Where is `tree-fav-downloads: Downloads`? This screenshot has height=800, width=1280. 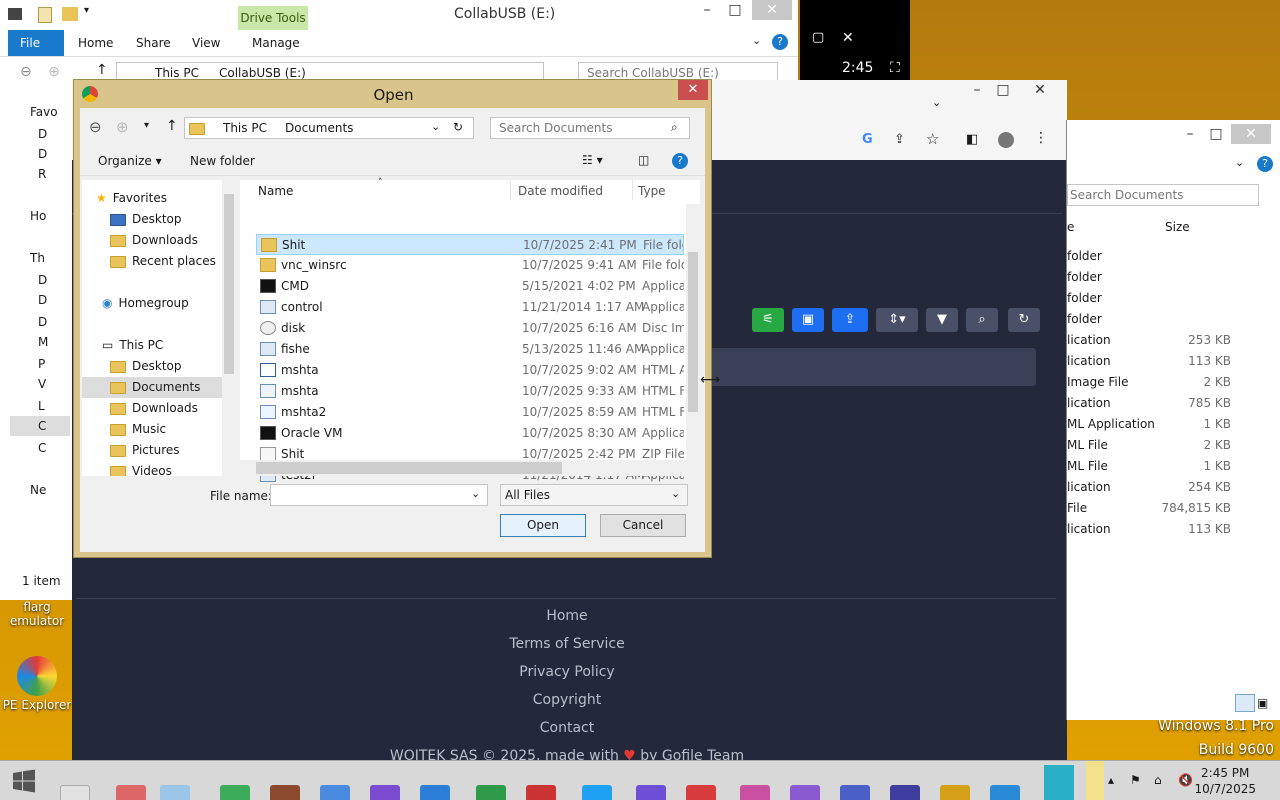 tree-fav-downloads: Downloads is located at coordinates (154, 240).